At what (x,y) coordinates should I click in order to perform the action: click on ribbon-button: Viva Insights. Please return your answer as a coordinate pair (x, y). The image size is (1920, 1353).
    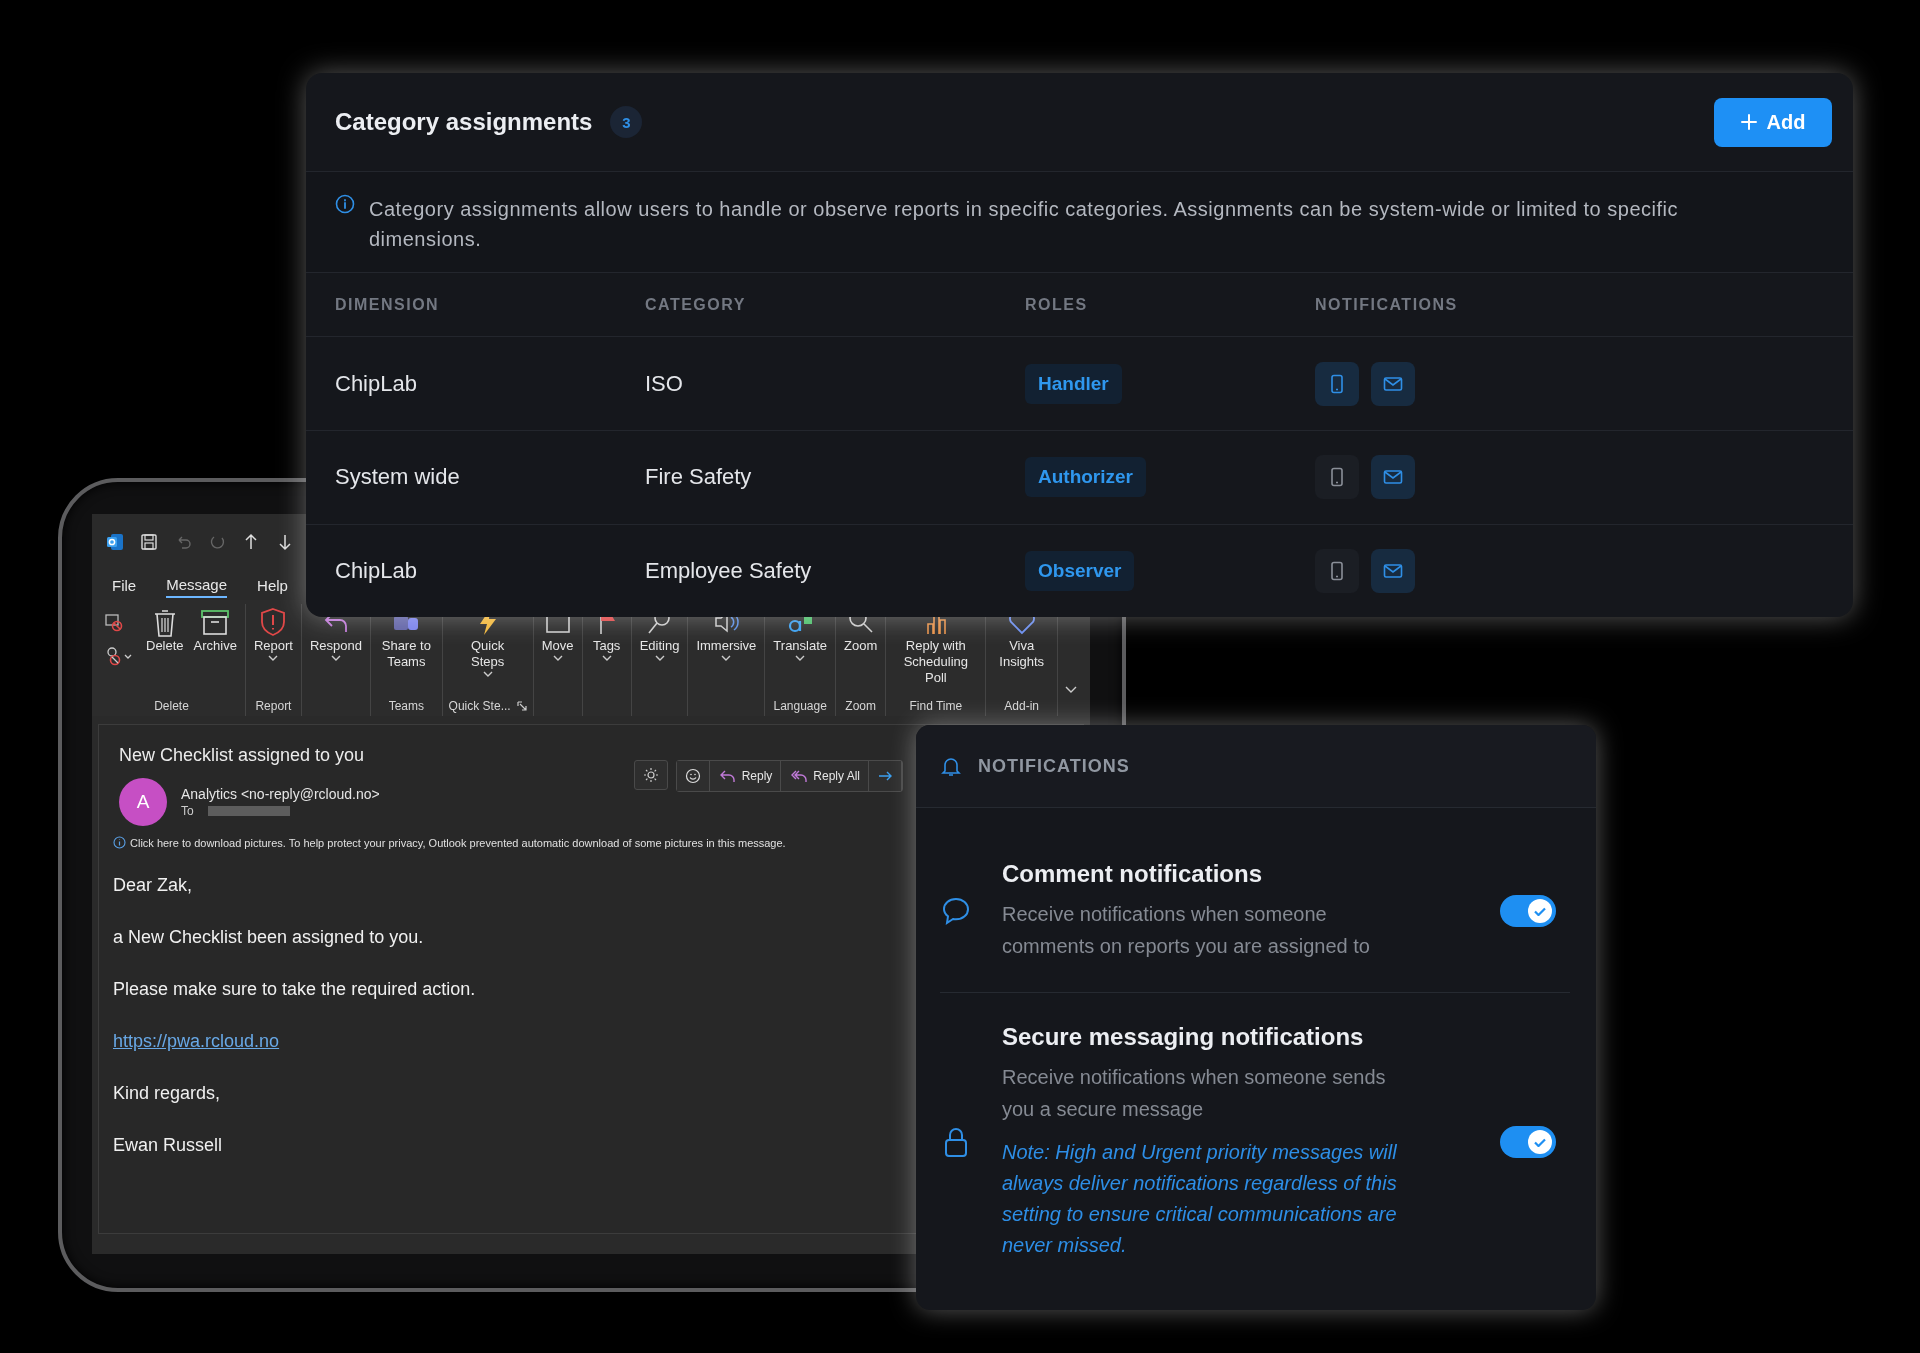
    Looking at the image, I should click on (1021, 650).